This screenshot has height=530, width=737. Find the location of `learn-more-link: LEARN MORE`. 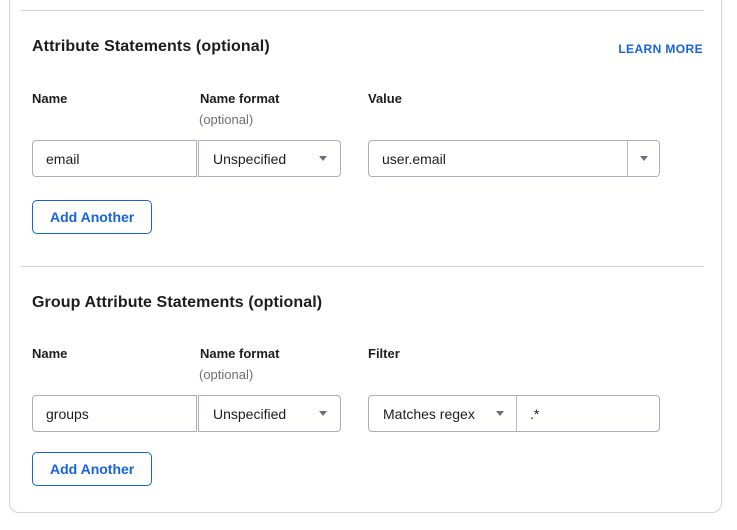

learn-more-link: LEARN MORE is located at coordinates (660, 49).